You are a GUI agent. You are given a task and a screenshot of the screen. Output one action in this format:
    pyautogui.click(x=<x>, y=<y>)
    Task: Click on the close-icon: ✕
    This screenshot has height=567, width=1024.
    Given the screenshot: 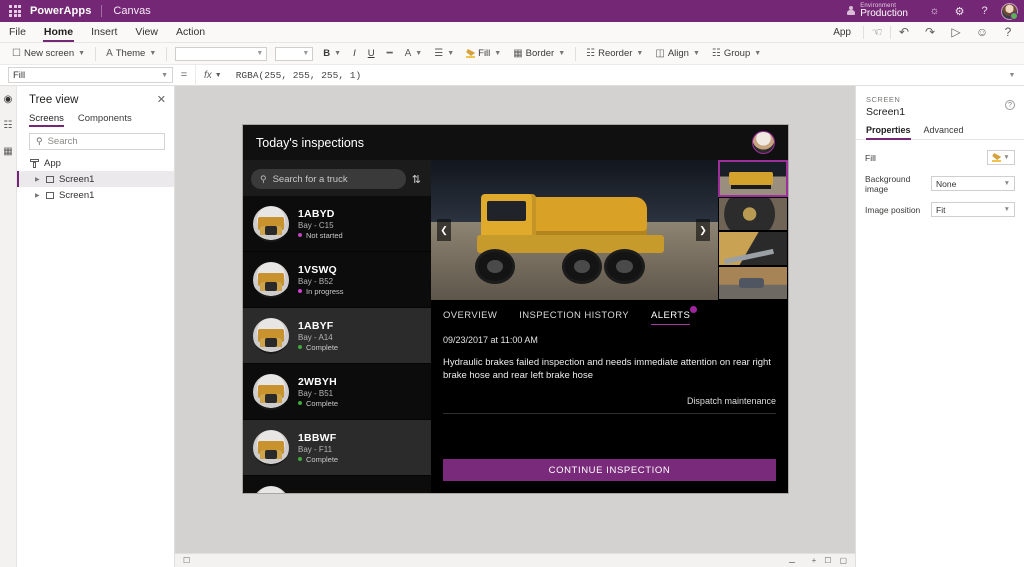 What is the action you would take?
    pyautogui.click(x=161, y=100)
    